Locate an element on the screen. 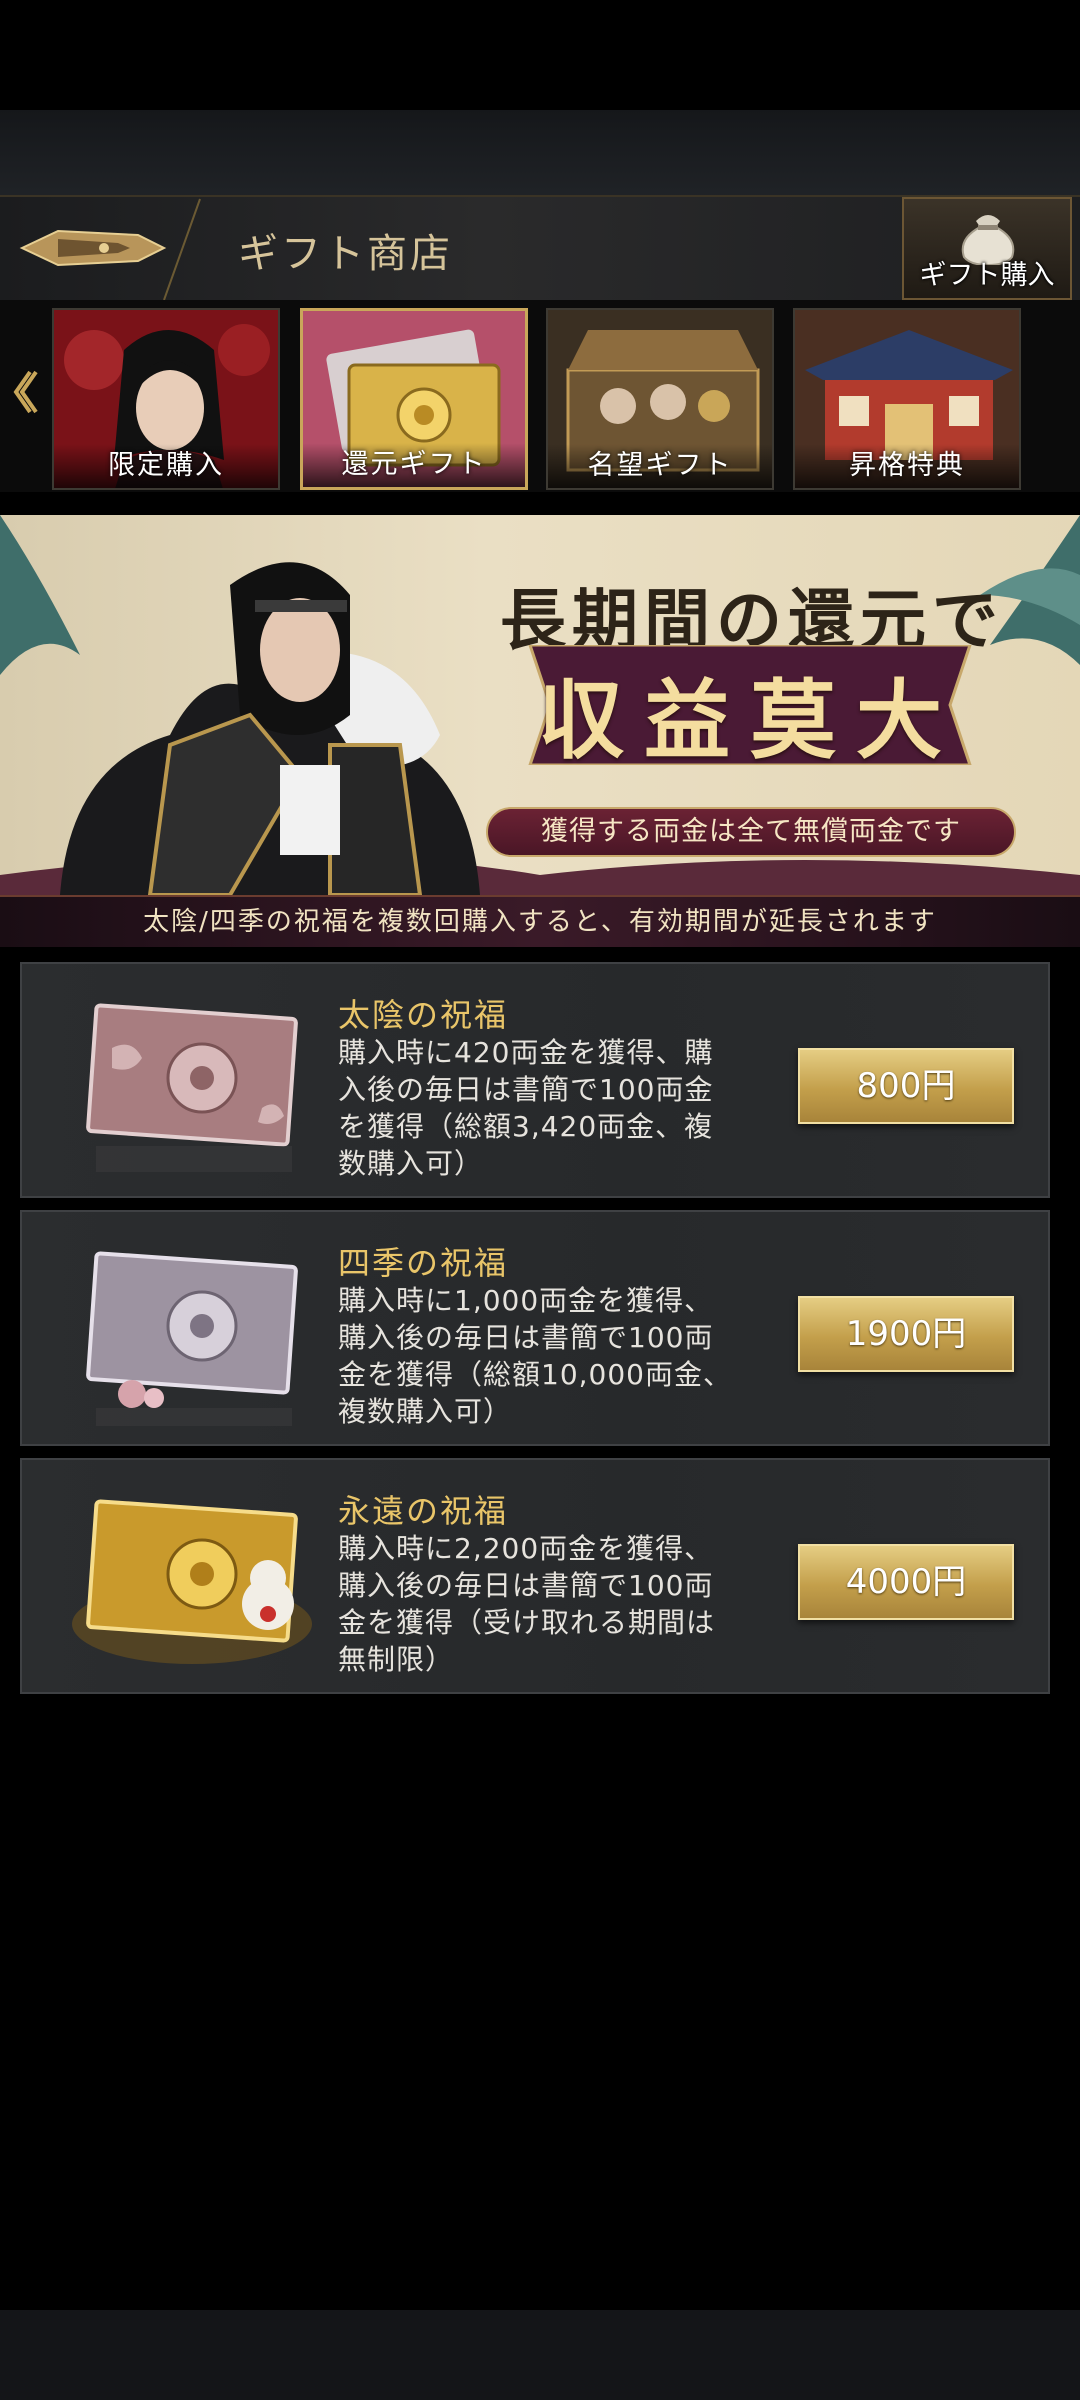 This screenshot has height=2400, width=1080. tab-label: 昇格特典 is located at coordinates (907, 466).